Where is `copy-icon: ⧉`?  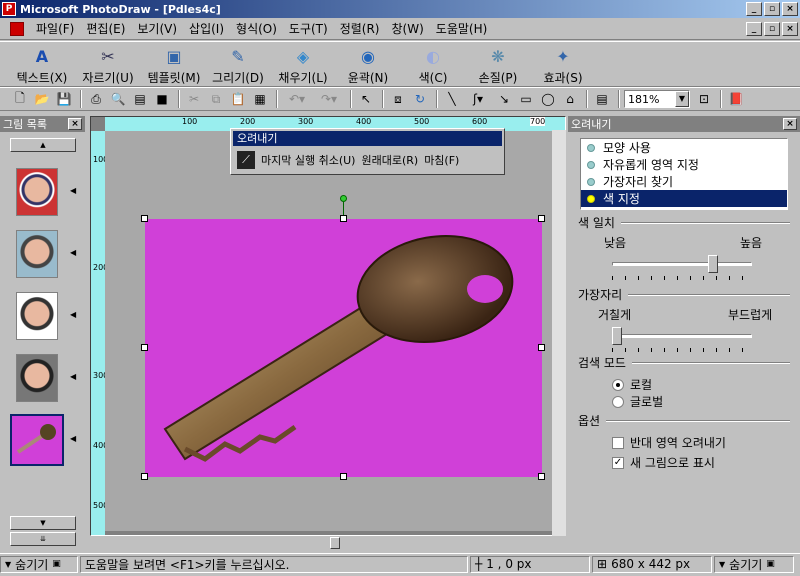
copy-icon: ⧉ is located at coordinates (216, 99).